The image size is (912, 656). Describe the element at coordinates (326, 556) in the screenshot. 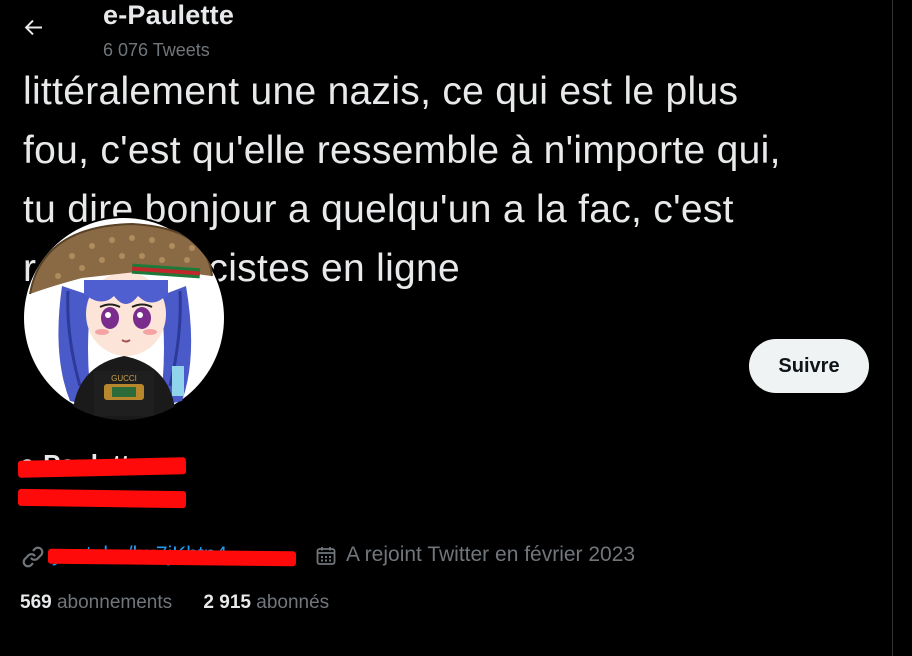

I see `calendar-icon` at that location.